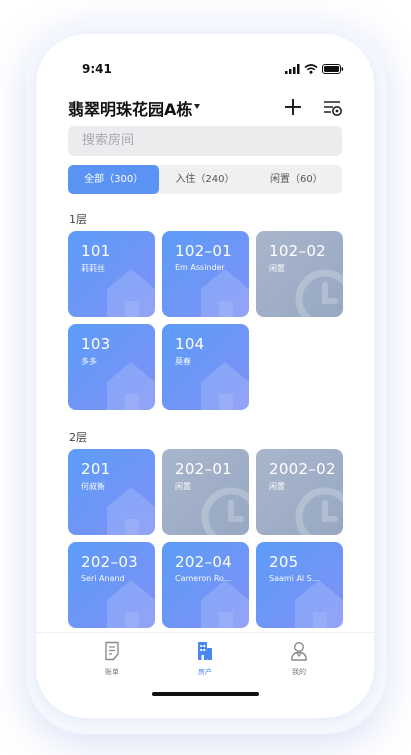 This screenshot has width=411, height=755. Describe the element at coordinates (114, 179) in the screenshot. I see `tab-all: 全部（300）` at that location.